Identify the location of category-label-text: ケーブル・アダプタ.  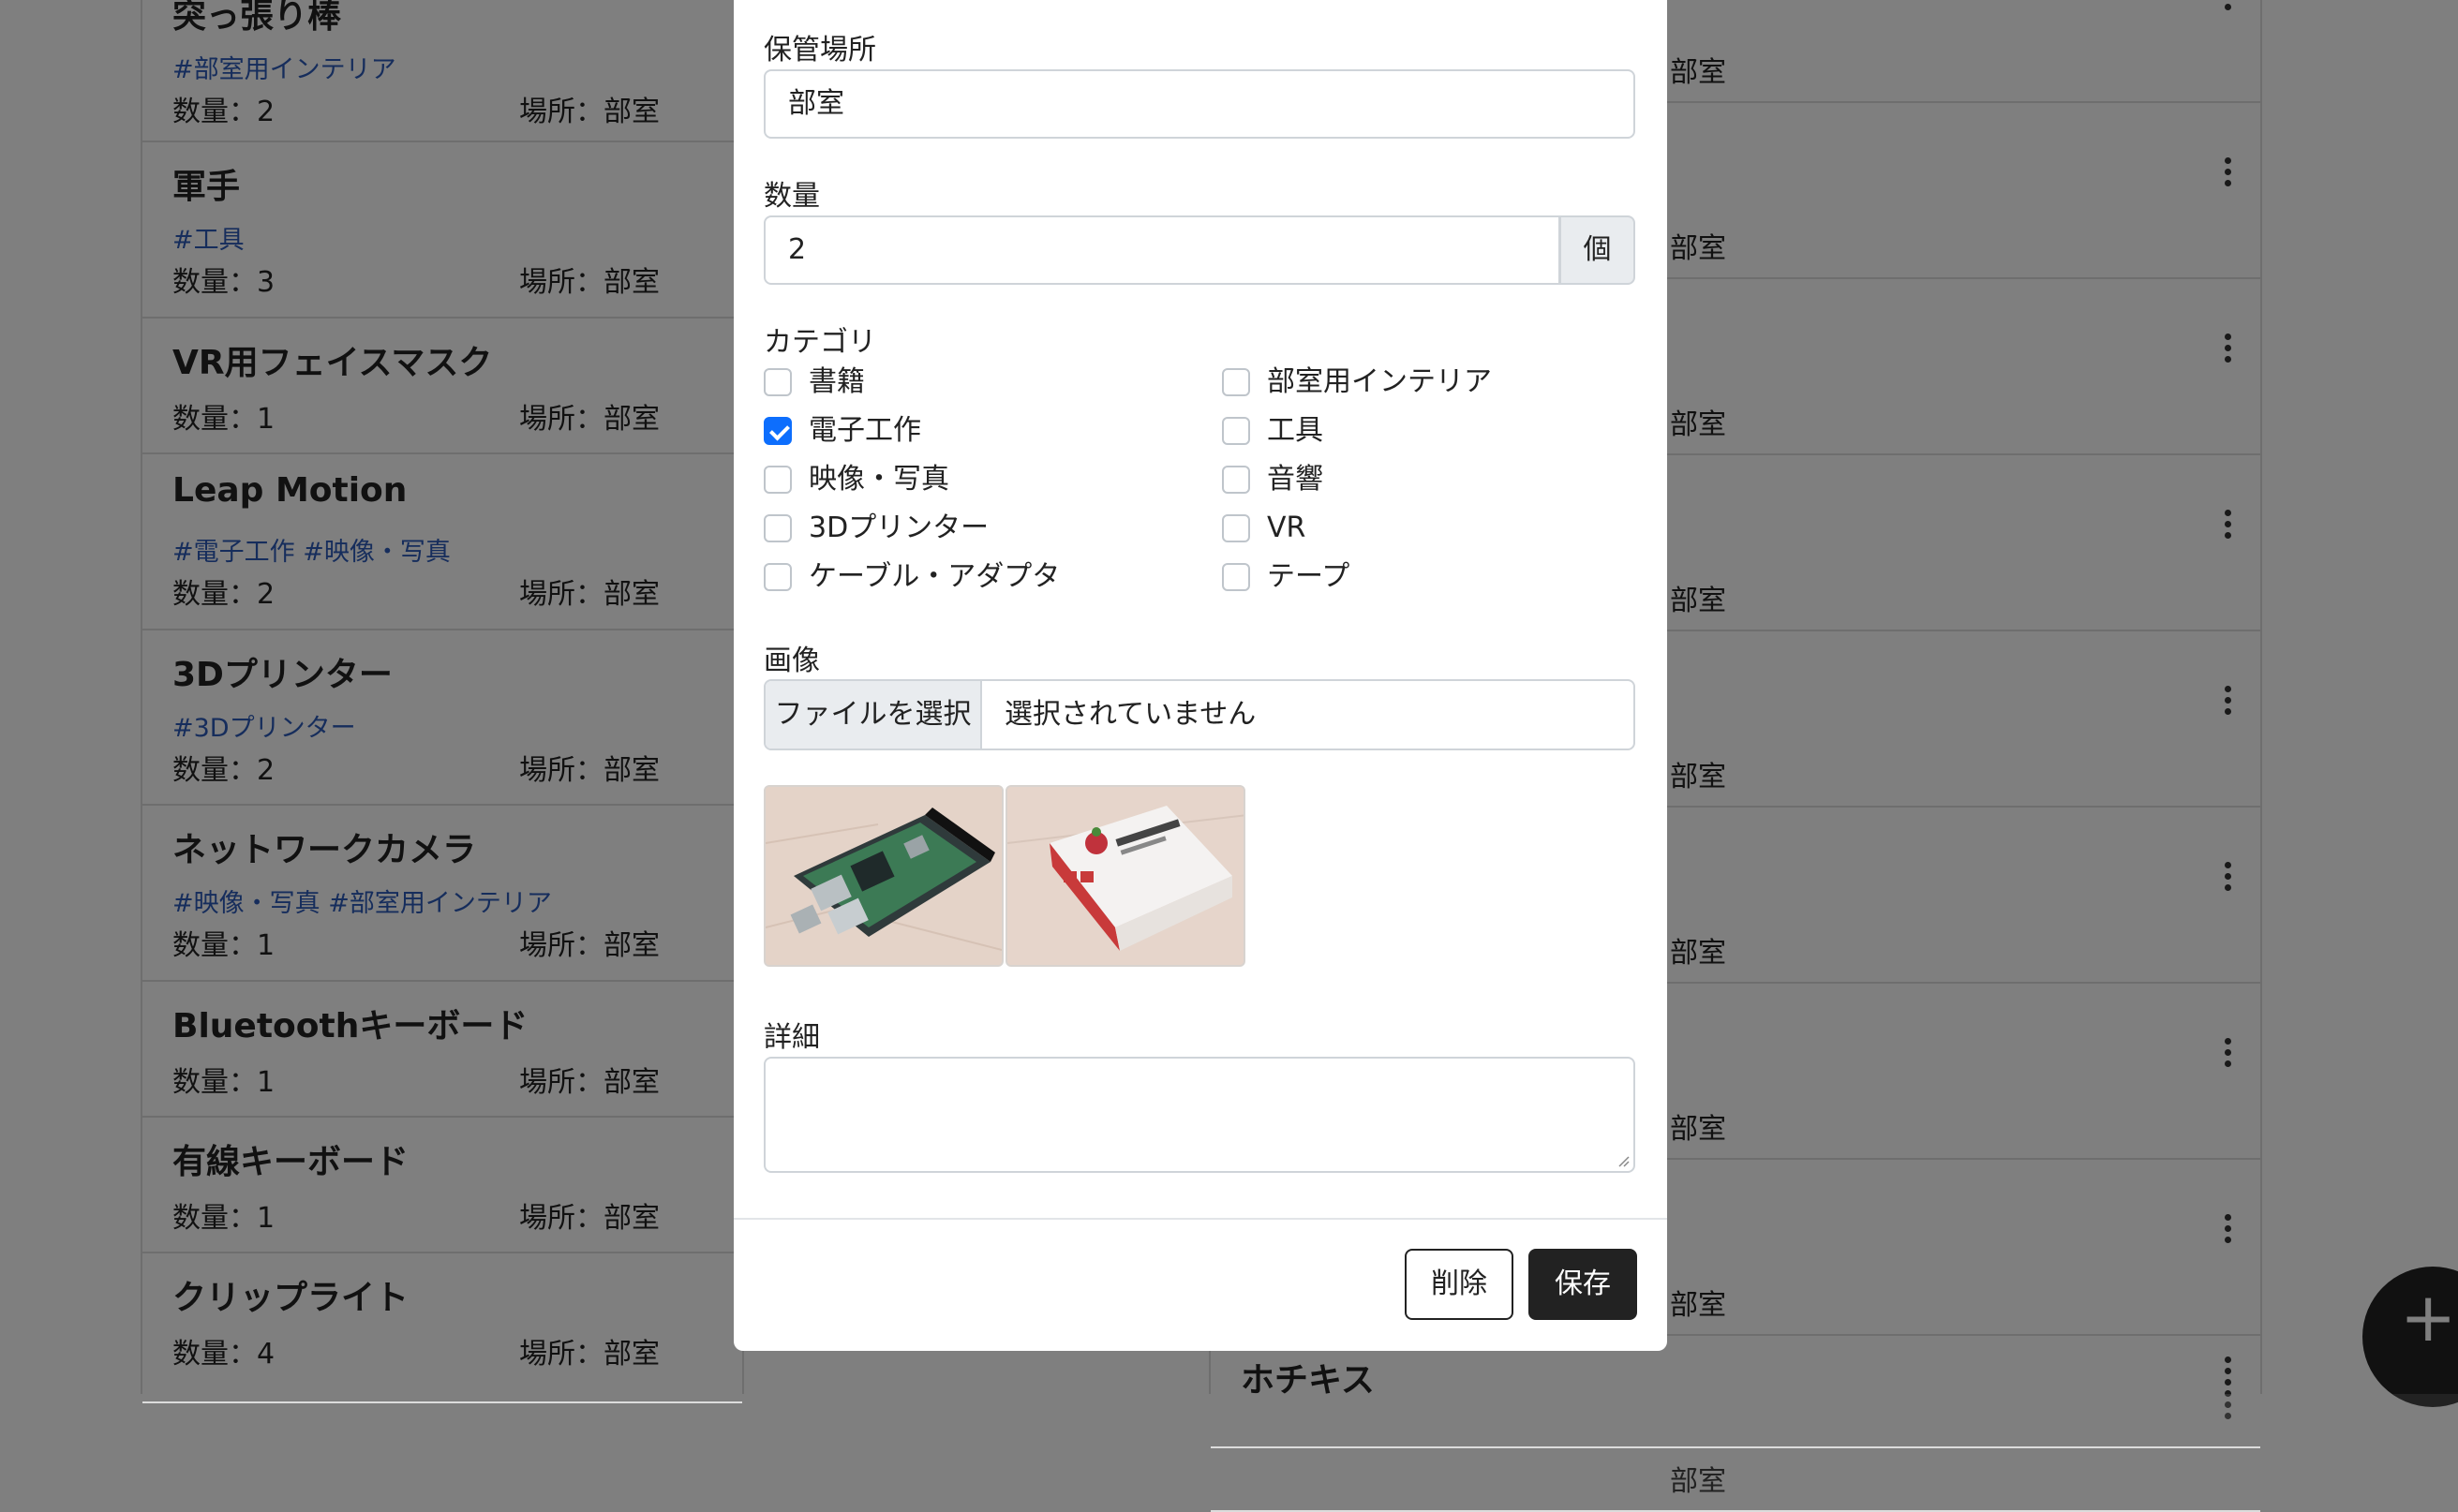
(935, 576).